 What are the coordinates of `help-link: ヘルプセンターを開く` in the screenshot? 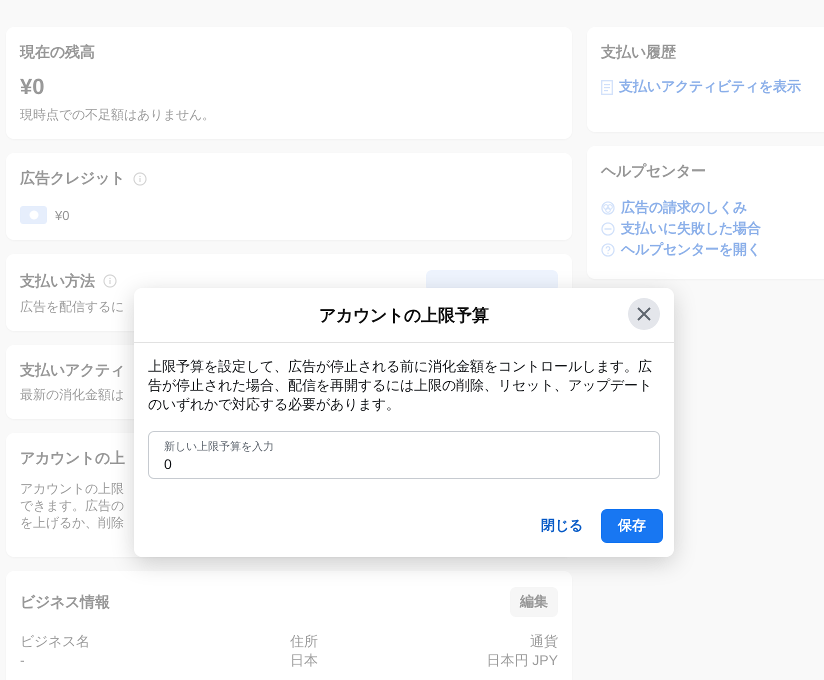 It's located at (681, 250).